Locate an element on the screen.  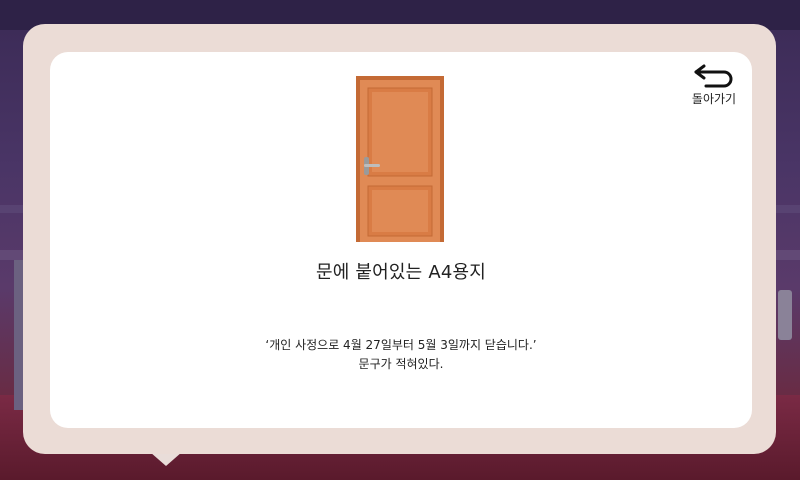
background-post is located at coordinates (785, 315).